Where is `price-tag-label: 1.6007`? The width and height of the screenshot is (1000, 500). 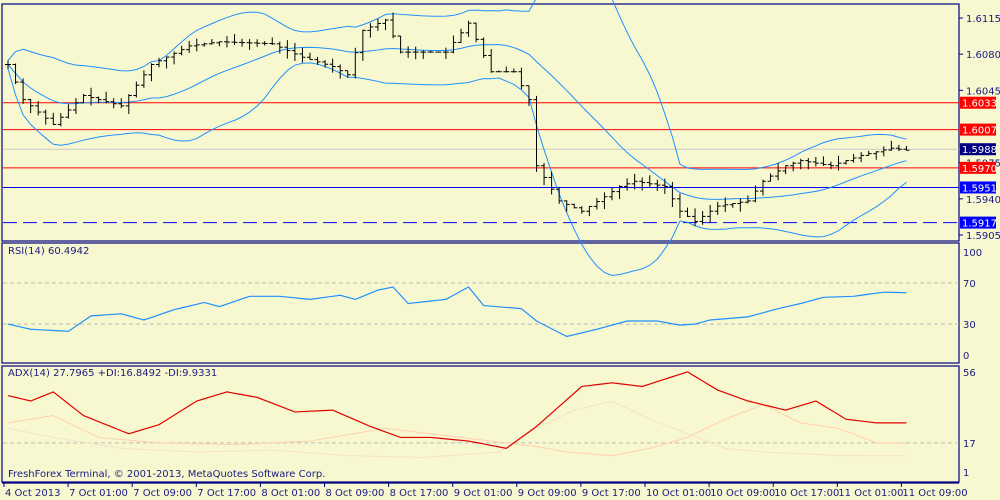 price-tag-label: 1.6007 is located at coordinates (979, 131).